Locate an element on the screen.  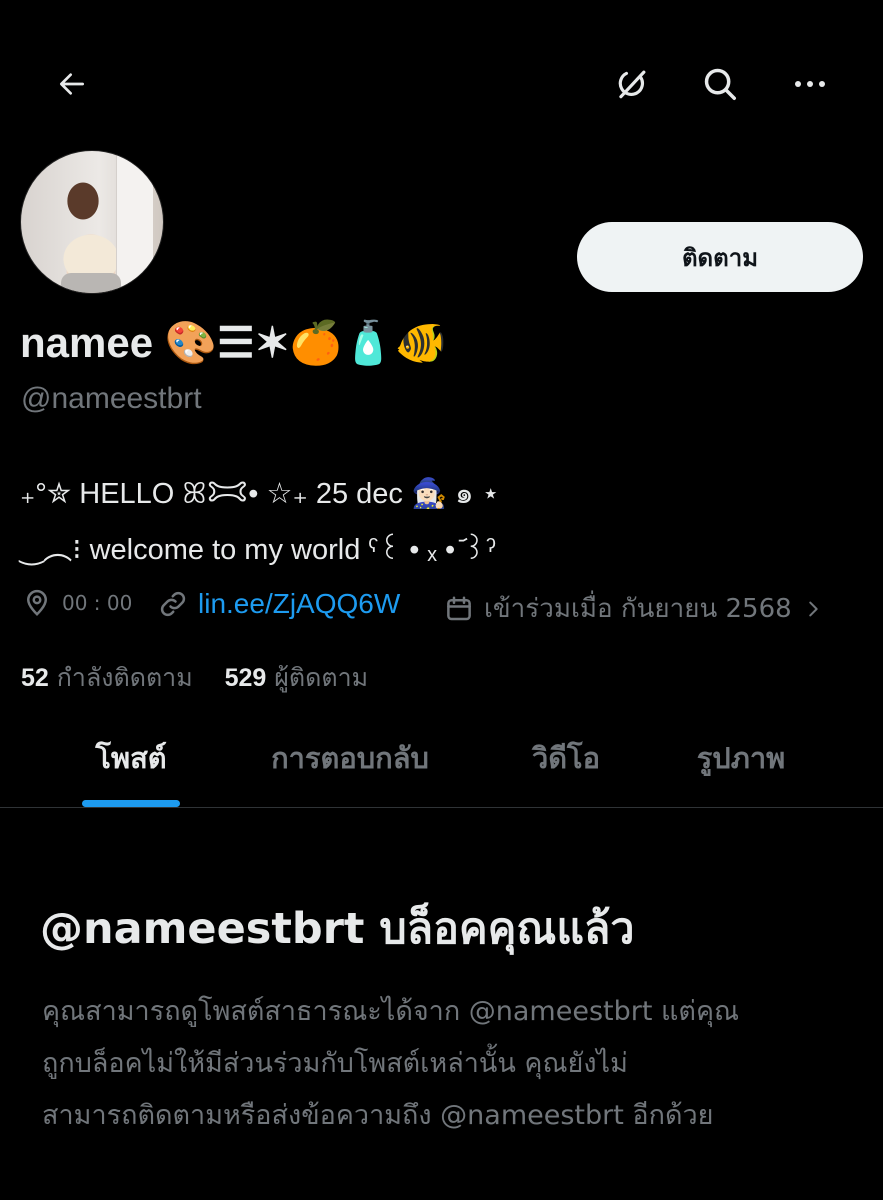
followers-label: ผู้ติดตาม is located at coordinates (321, 677).